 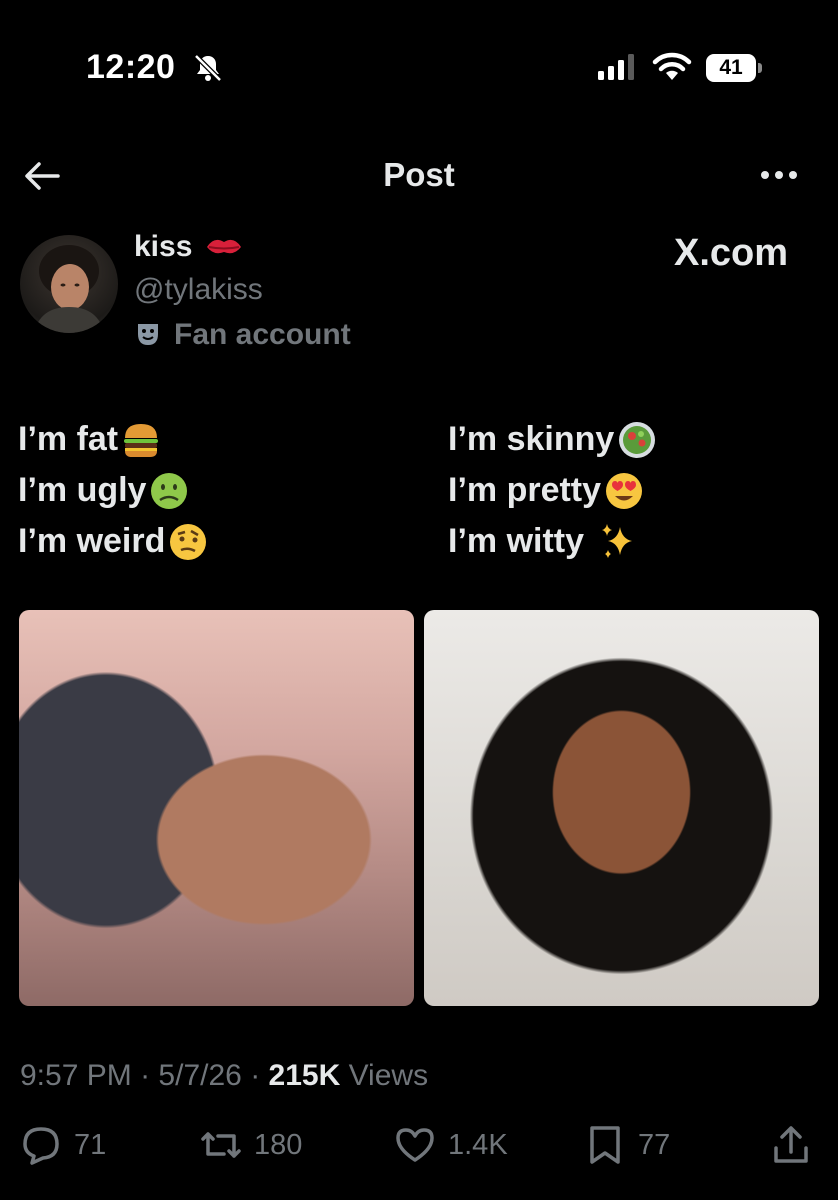 I want to click on post-line-text: I’m pretty, so click(x=525, y=490).